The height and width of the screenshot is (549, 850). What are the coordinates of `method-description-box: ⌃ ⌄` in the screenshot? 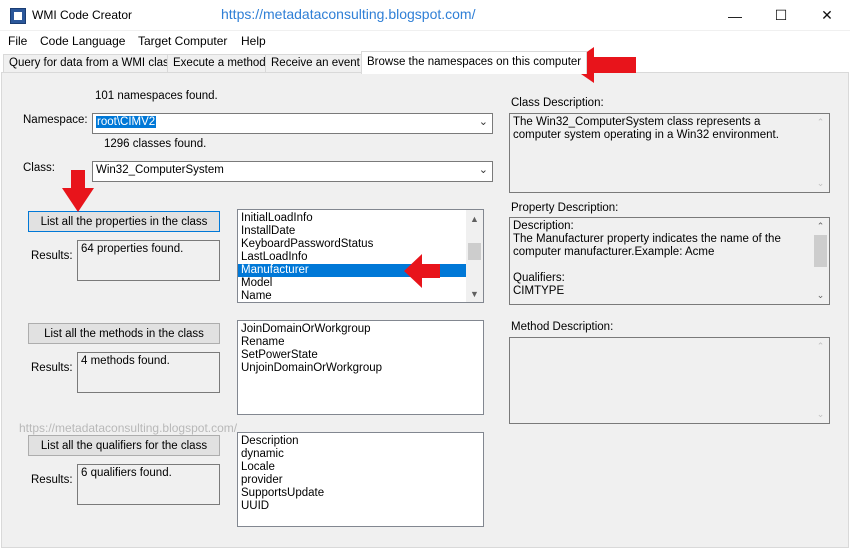 It's located at (669, 380).